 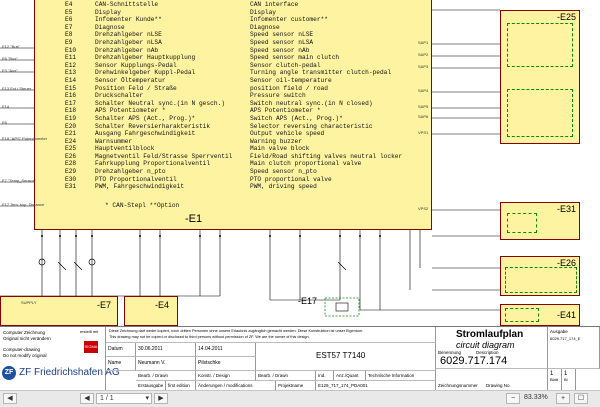 What do you see at coordinates (300, 398) in the screenshot?
I see `viewer-toolbar: ◀ ◀ 1 / 1 ▾ ▶ − 83.33% + ☐` at bounding box center [300, 398].